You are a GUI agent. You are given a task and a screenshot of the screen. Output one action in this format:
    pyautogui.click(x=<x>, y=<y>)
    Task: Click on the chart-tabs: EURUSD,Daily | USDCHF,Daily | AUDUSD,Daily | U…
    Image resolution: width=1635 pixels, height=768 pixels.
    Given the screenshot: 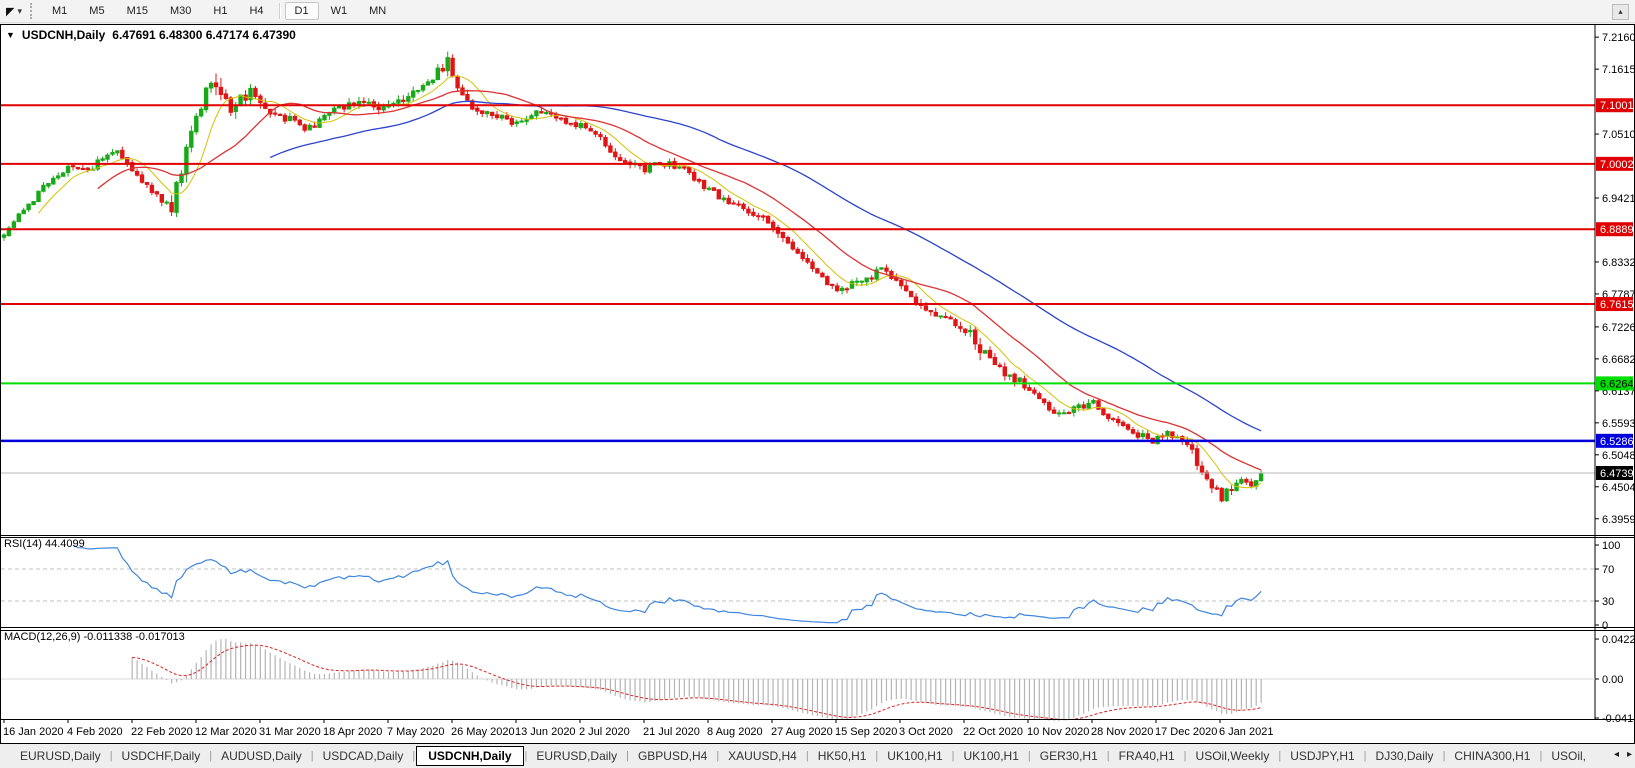 What is the action you would take?
    pyautogui.click(x=803, y=756)
    